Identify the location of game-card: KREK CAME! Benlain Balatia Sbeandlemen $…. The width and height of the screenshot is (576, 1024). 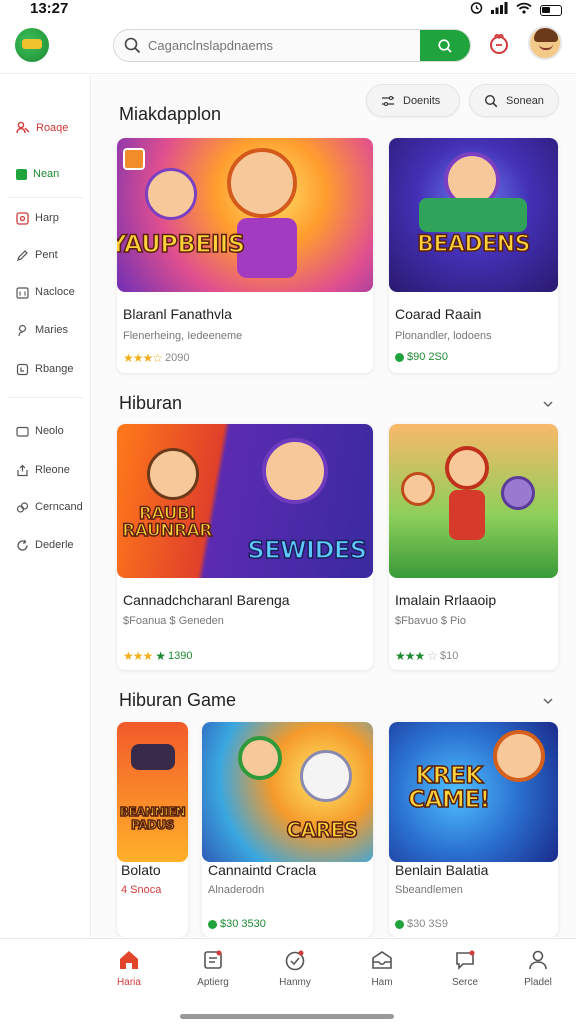
(473, 829).